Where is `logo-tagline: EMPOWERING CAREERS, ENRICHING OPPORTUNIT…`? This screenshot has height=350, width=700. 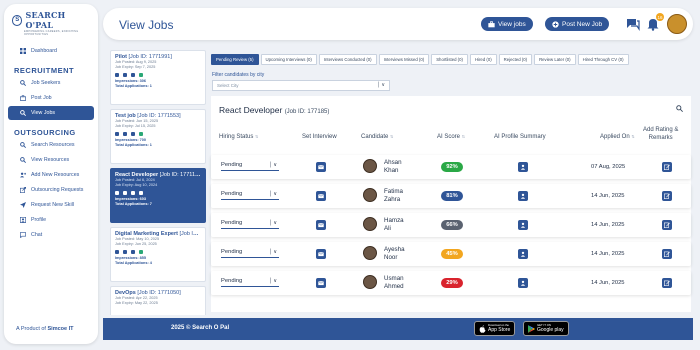 logo-tagline: EMPOWERING CAREERS, ENRICHING OPPORTUNIT… is located at coordinates (51, 33).